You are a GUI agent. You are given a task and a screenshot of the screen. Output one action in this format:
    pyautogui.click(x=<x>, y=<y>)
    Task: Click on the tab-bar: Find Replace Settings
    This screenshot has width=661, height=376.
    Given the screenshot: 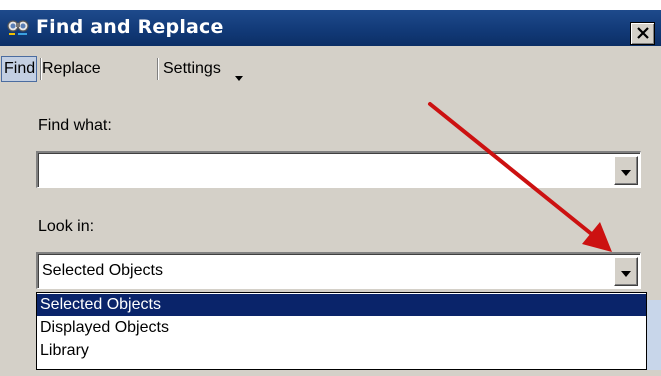 What is the action you would take?
    pyautogui.click(x=330, y=69)
    